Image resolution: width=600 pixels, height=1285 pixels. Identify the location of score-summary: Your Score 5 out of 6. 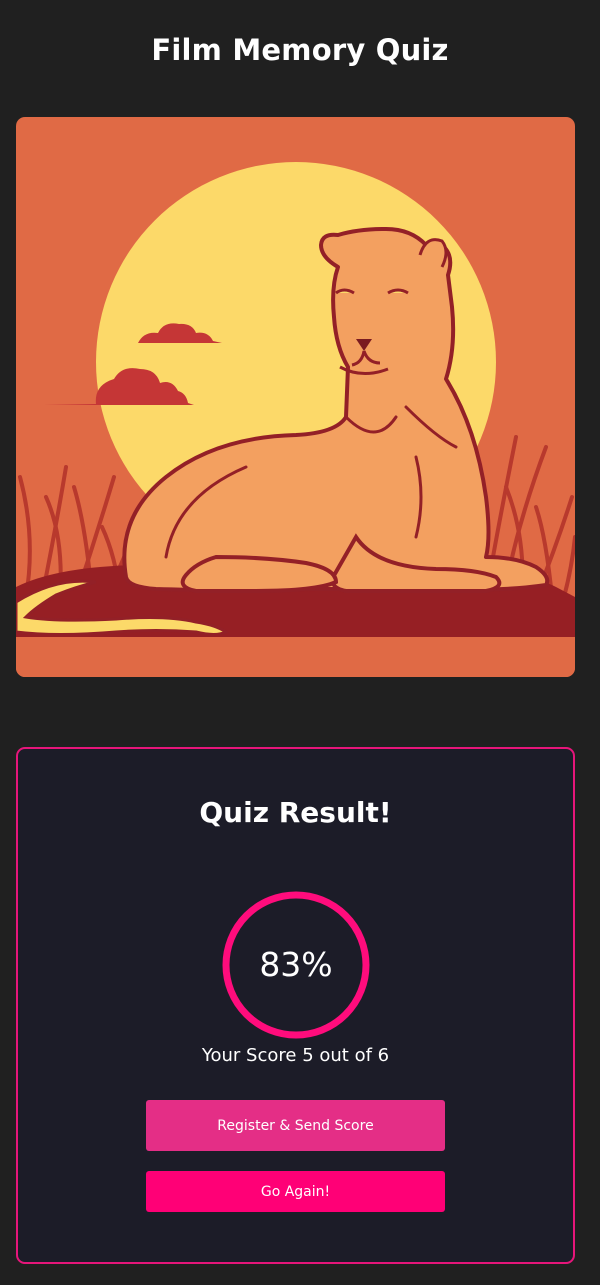
(295, 1055).